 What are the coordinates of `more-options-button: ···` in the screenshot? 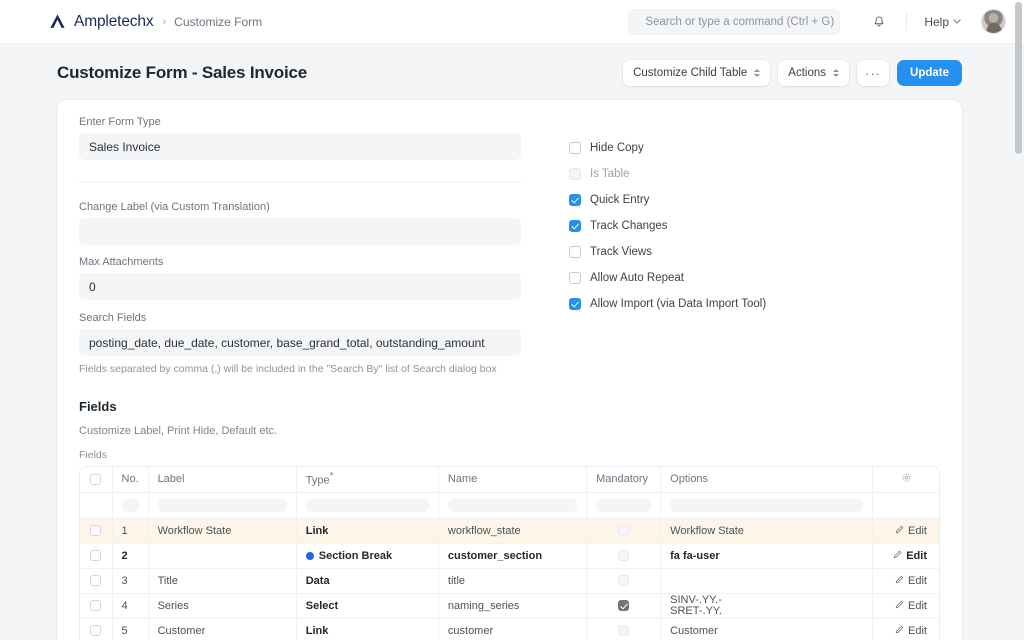 It's located at (873, 73).